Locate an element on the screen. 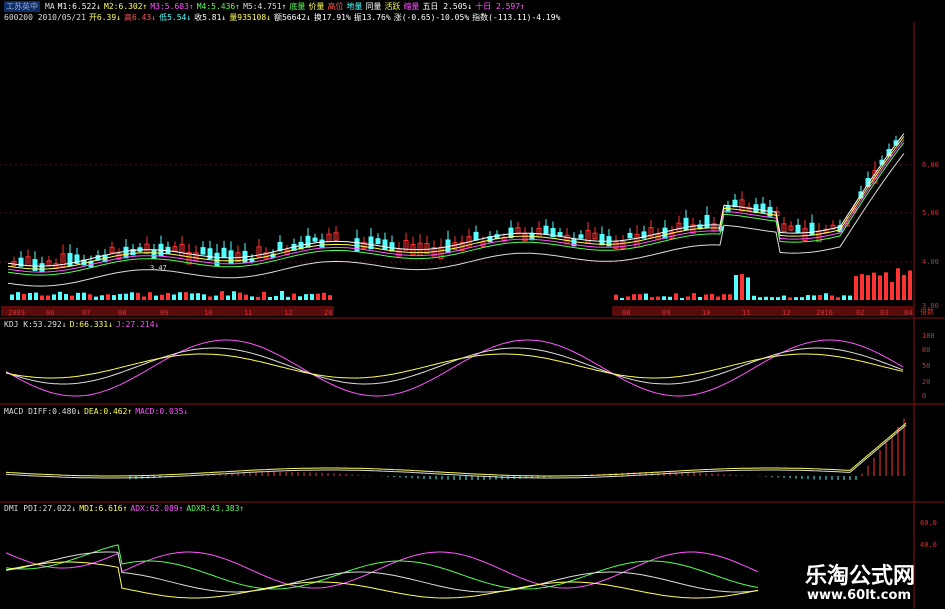  price-tick-label: 4.00 is located at coordinates (930, 262).